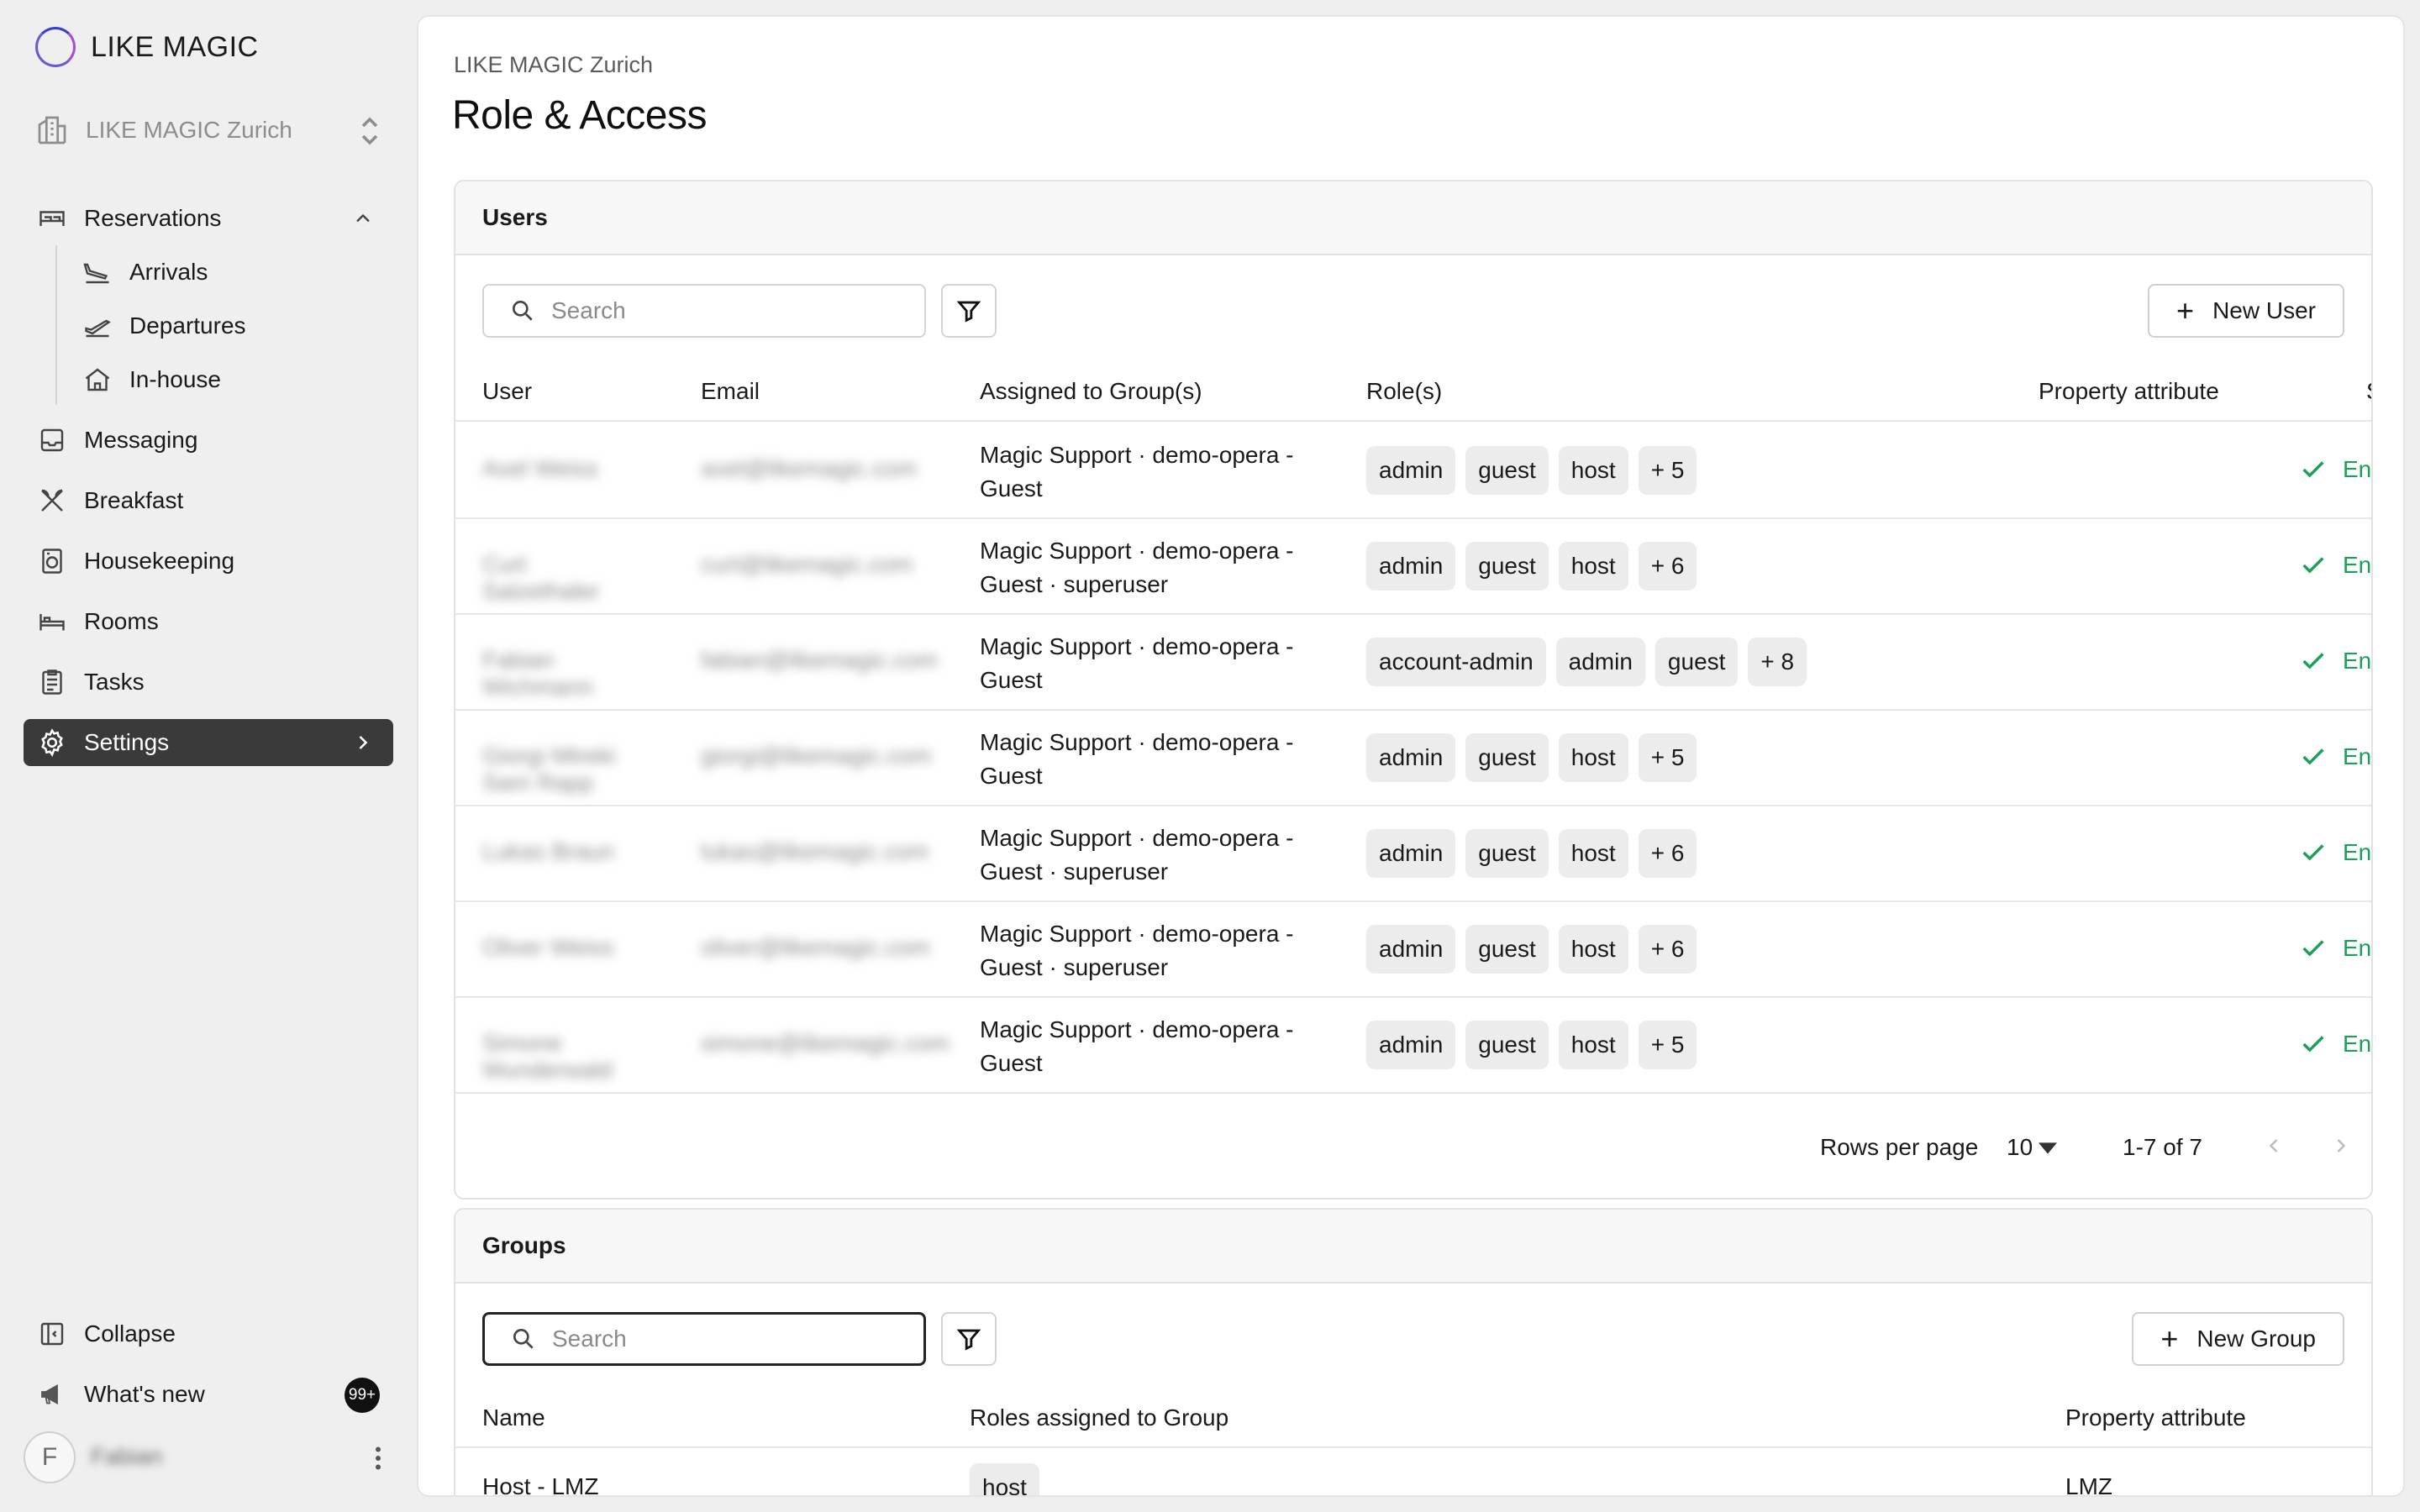  What do you see at coordinates (378, 1458) in the screenshot?
I see `more-vertical-icon` at bounding box center [378, 1458].